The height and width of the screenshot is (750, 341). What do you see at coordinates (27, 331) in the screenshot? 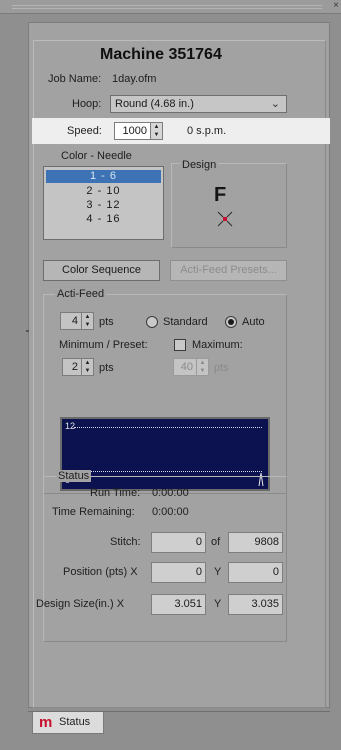
I see `splitter-handle` at bounding box center [27, 331].